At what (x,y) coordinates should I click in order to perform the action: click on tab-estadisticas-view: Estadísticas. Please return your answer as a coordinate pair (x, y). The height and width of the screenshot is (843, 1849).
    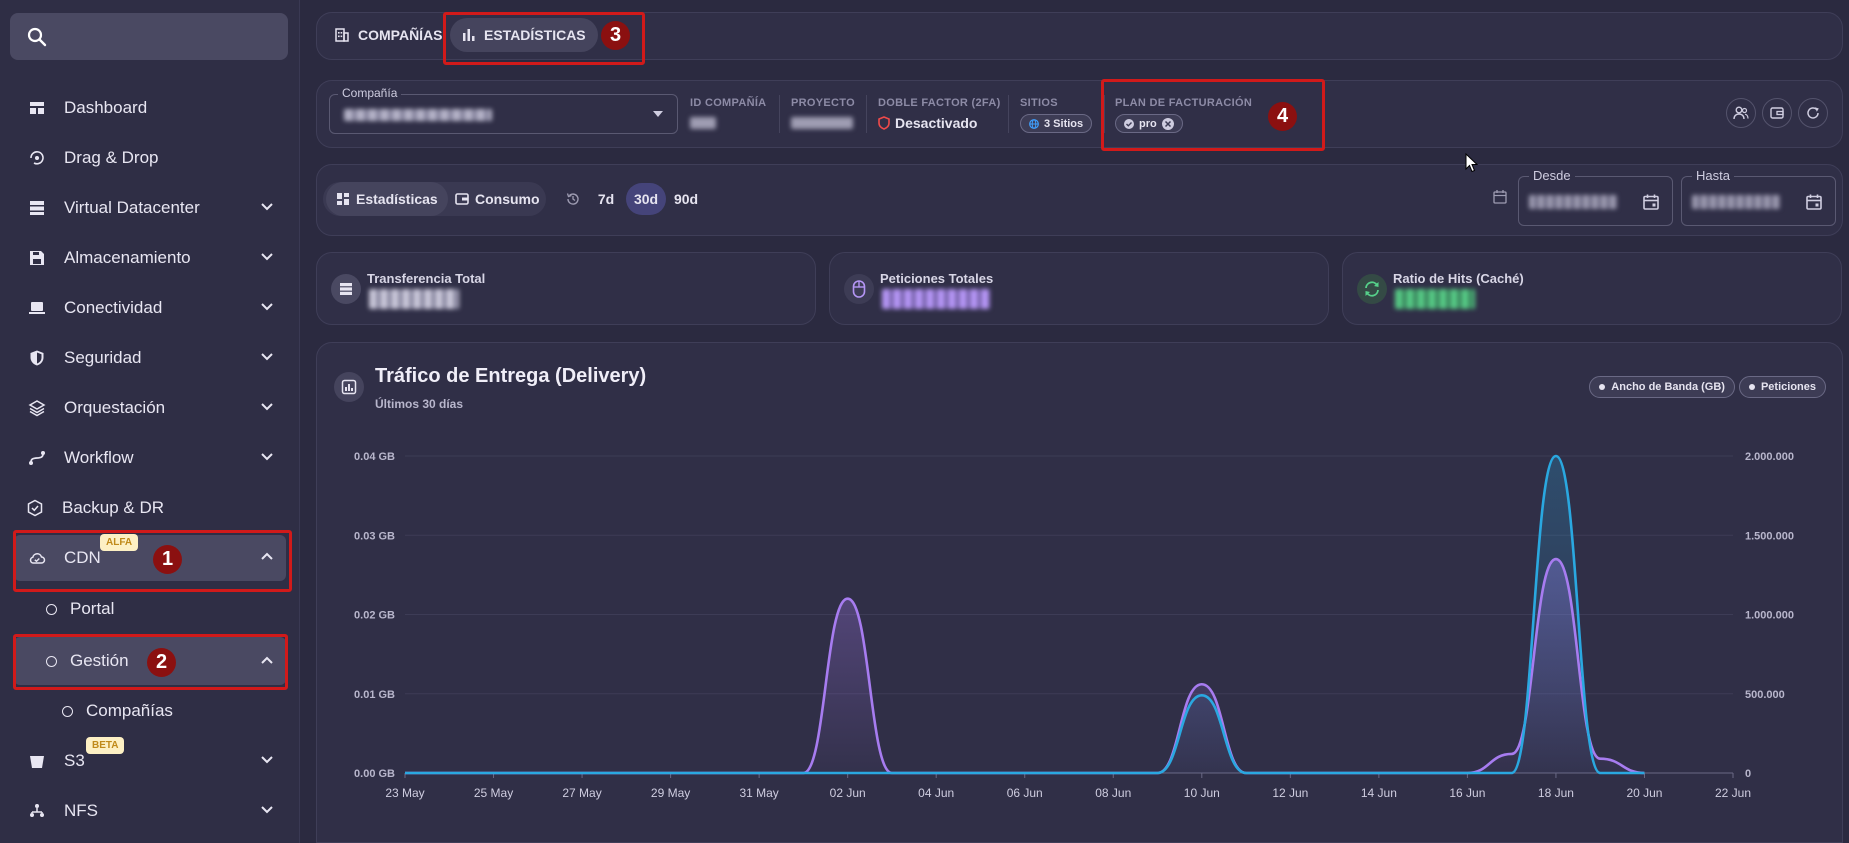
    Looking at the image, I should click on (387, 199).